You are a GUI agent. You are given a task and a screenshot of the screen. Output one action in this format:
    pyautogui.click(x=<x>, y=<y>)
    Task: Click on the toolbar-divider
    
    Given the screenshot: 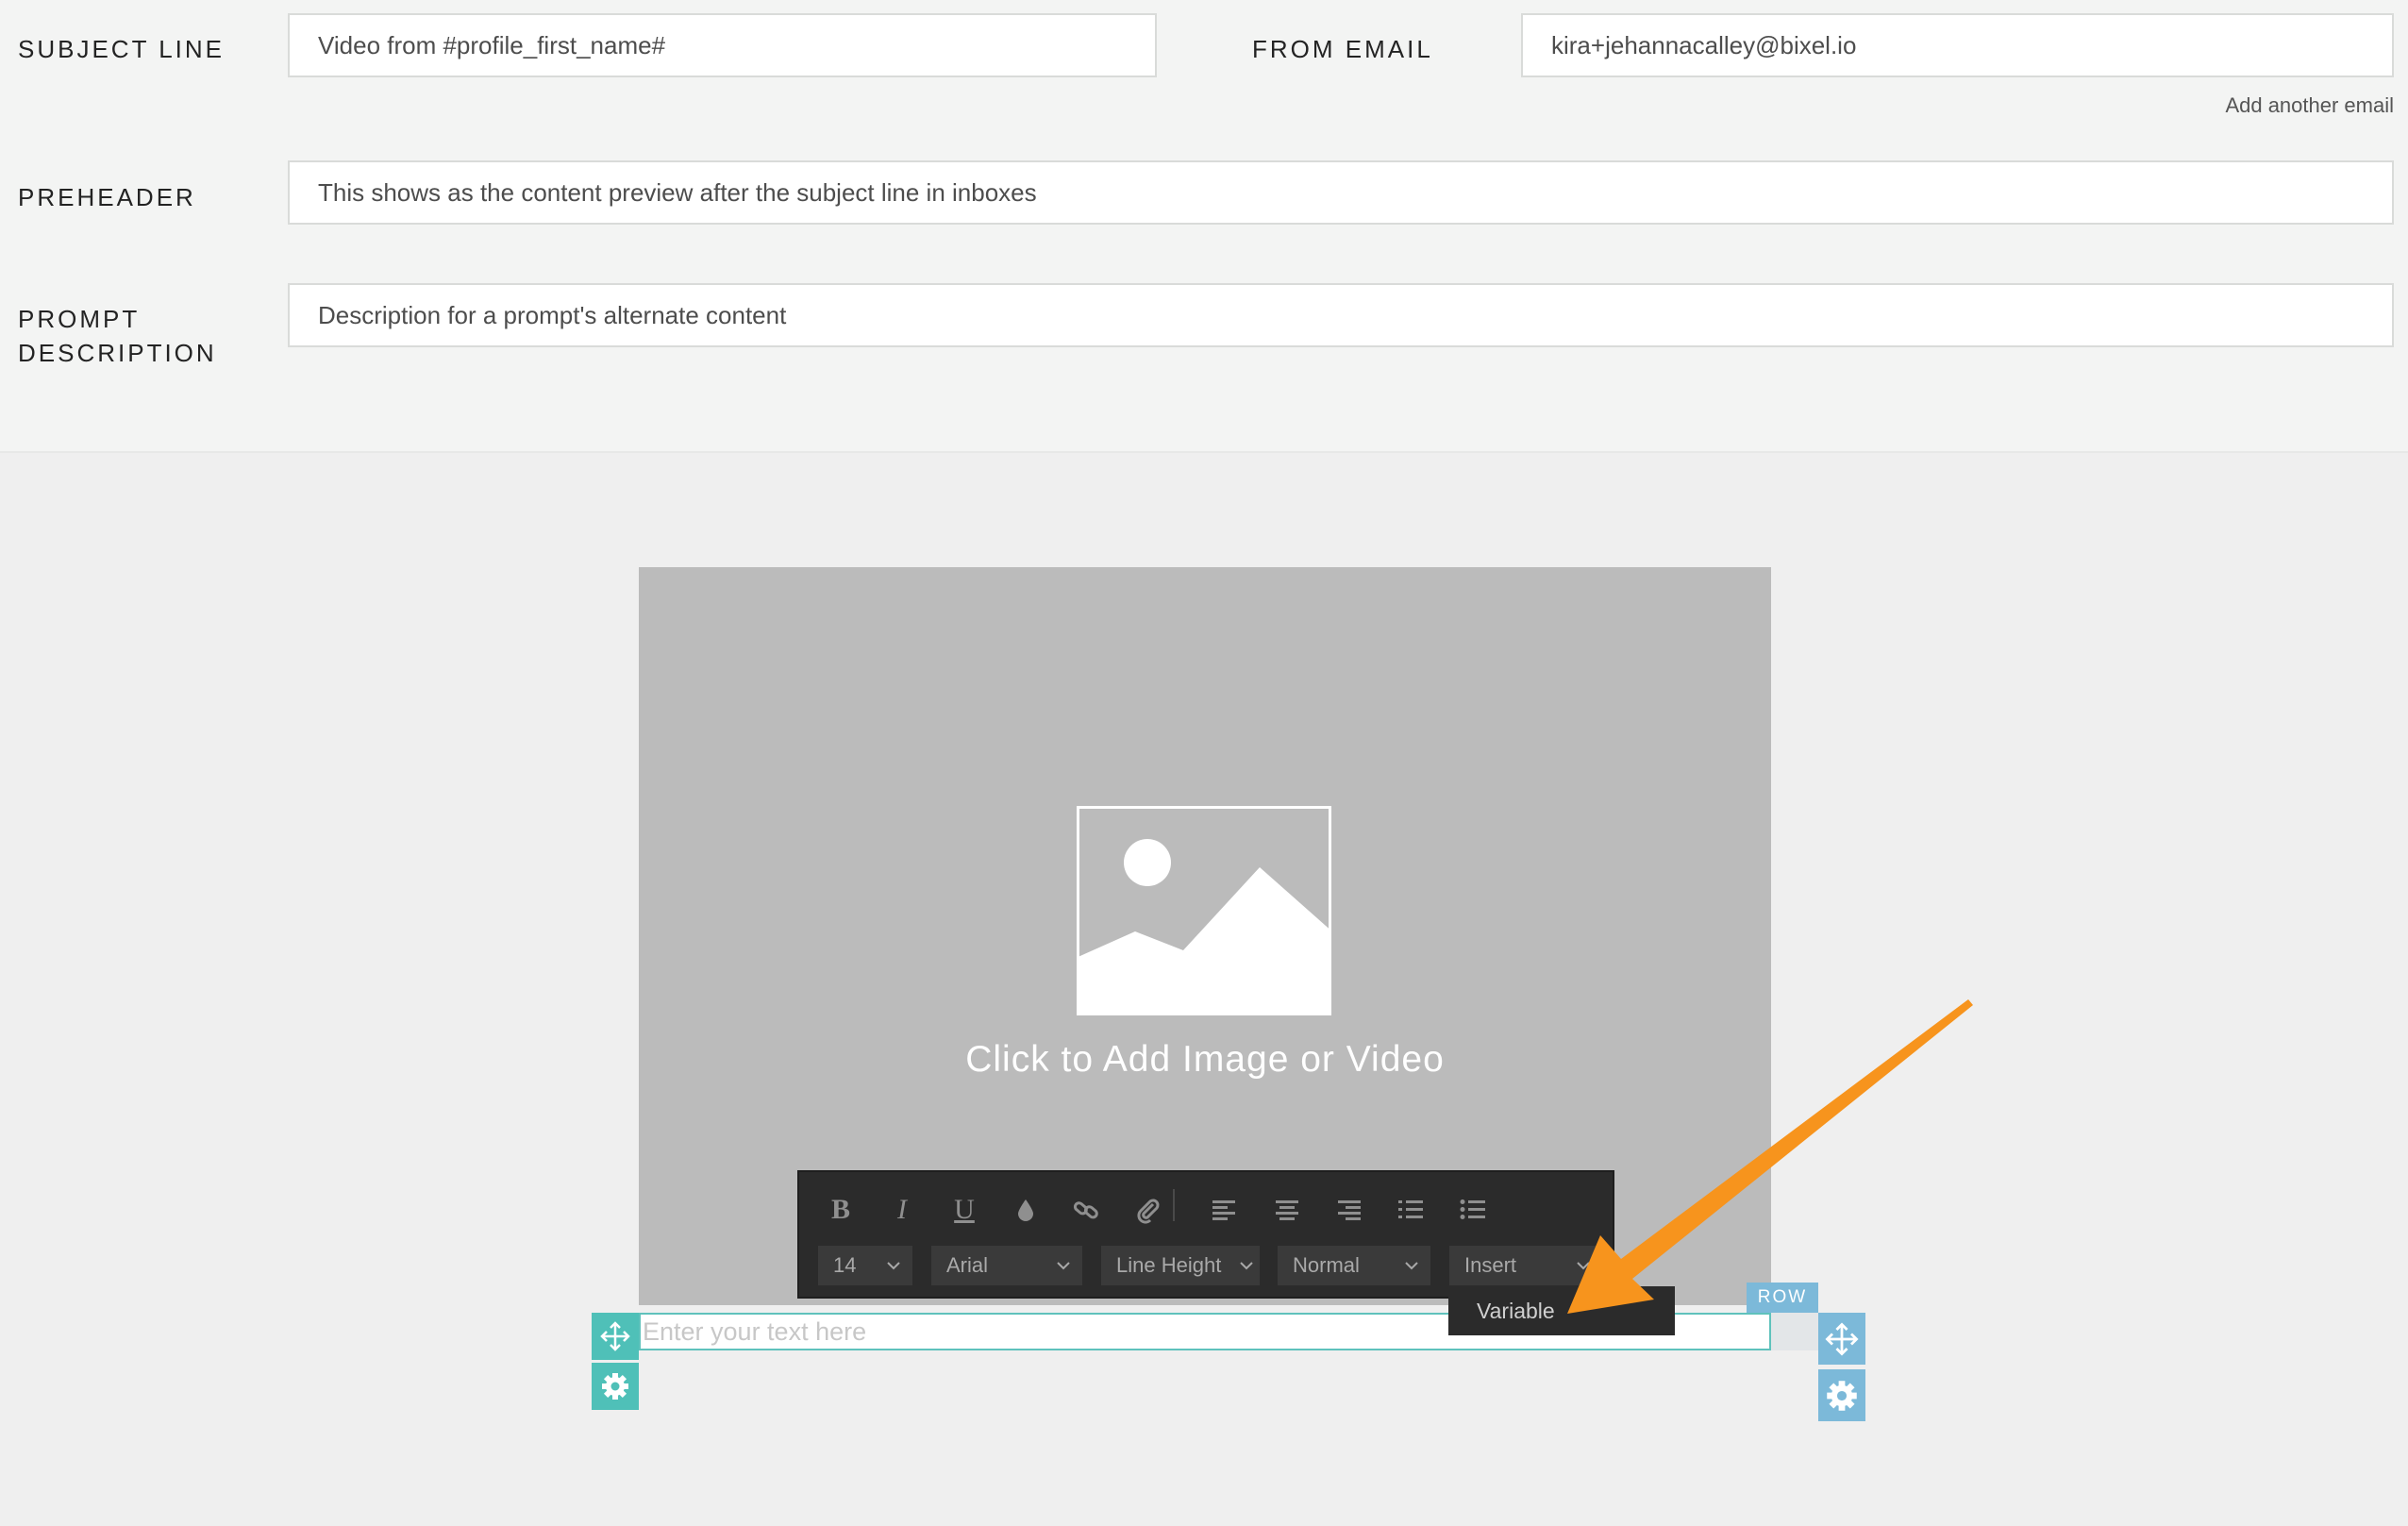 What is the action you would take?
    pyautogui.click(x=1174, y=1205)
    